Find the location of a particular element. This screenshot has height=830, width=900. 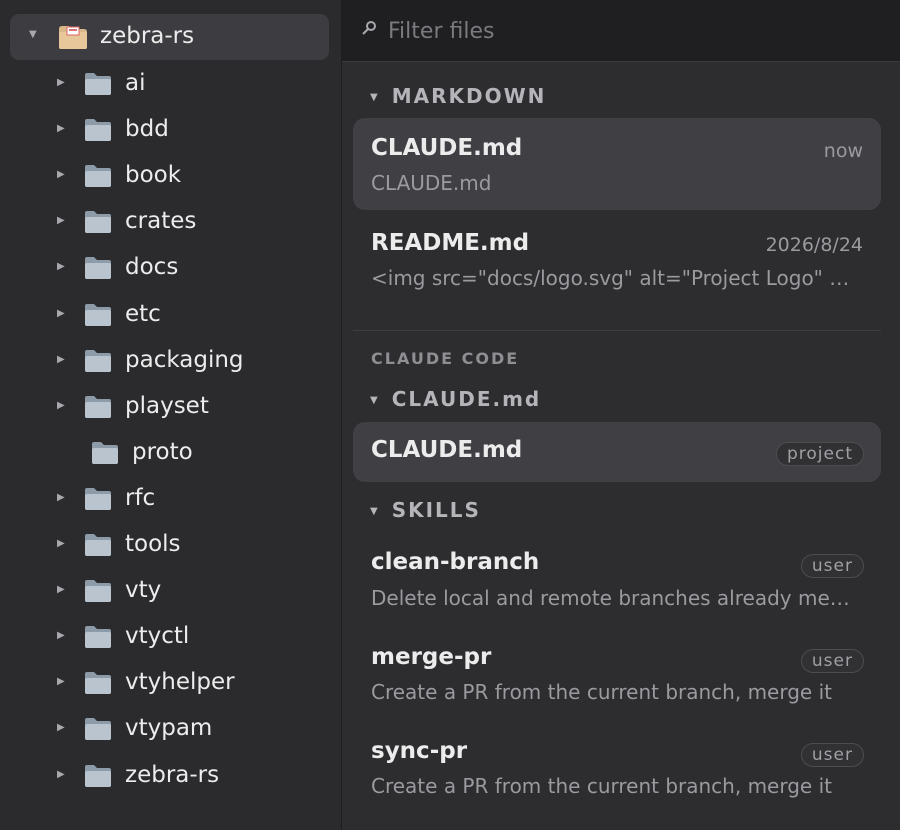

tree-item-label: vtyctl is located at coordinates (157, 636).